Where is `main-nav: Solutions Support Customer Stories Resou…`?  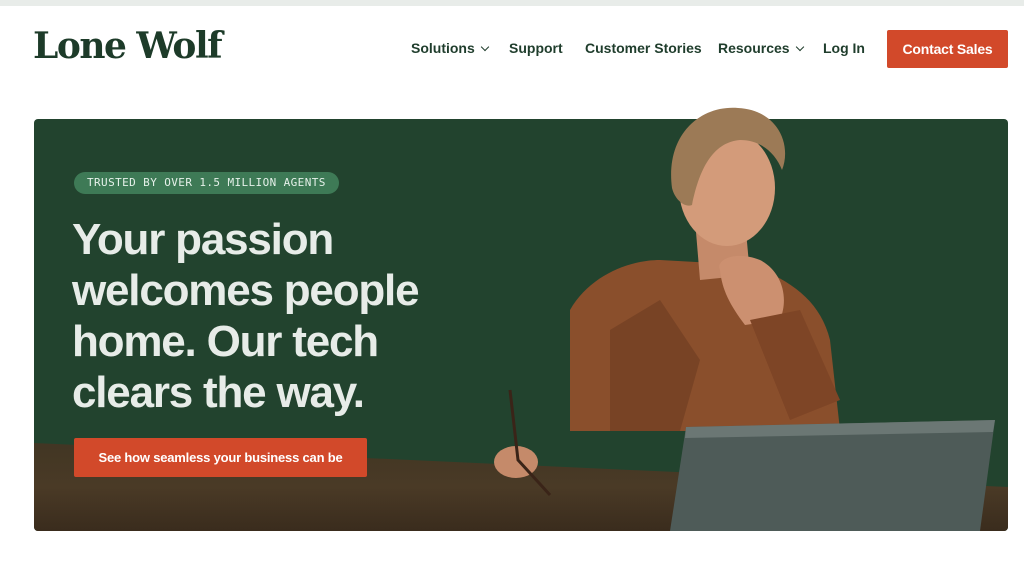
main-nav: Solutions Support Customer Stories Resou… is located at coordinates (512, 49).